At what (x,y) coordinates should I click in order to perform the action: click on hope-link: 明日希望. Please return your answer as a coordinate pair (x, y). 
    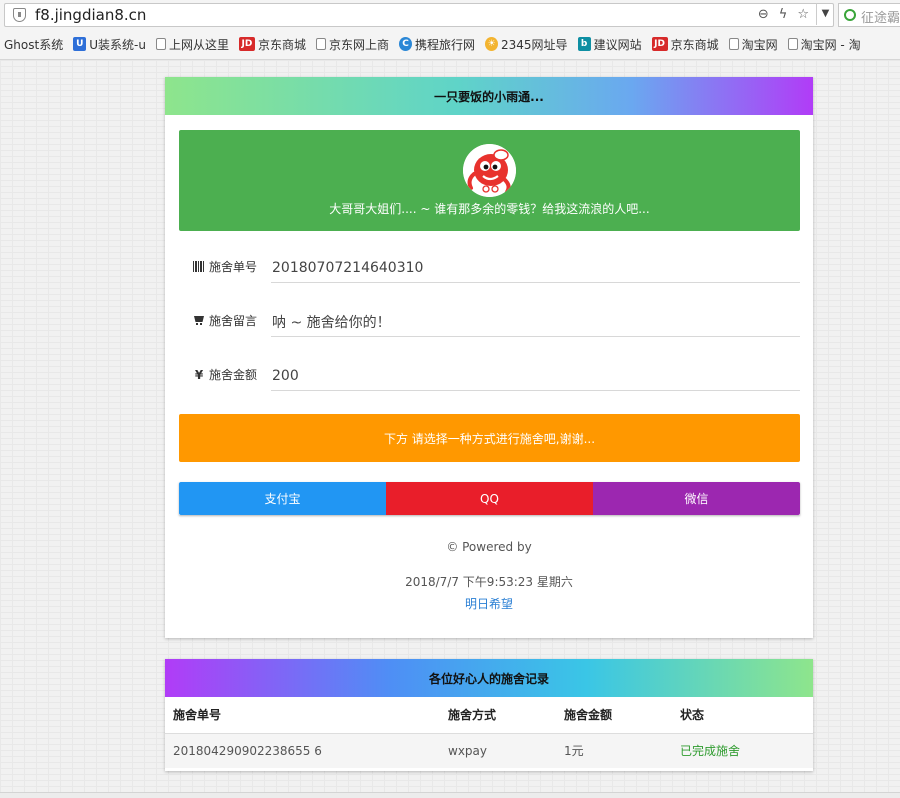
    Looking at the image, I should click on (489, 603).